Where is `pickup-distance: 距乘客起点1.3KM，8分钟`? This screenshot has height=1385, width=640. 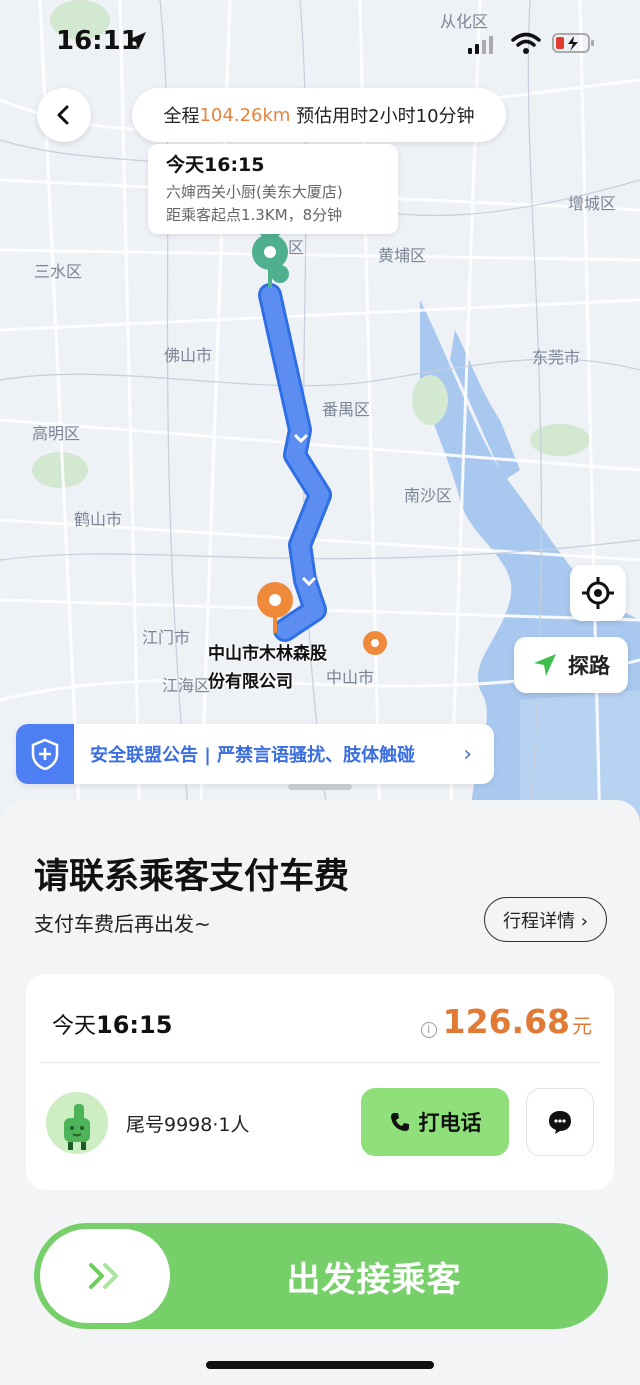 pickup-distance: 距乘客起点1.3KM，8分钟 is located at coordinates (254, 215).